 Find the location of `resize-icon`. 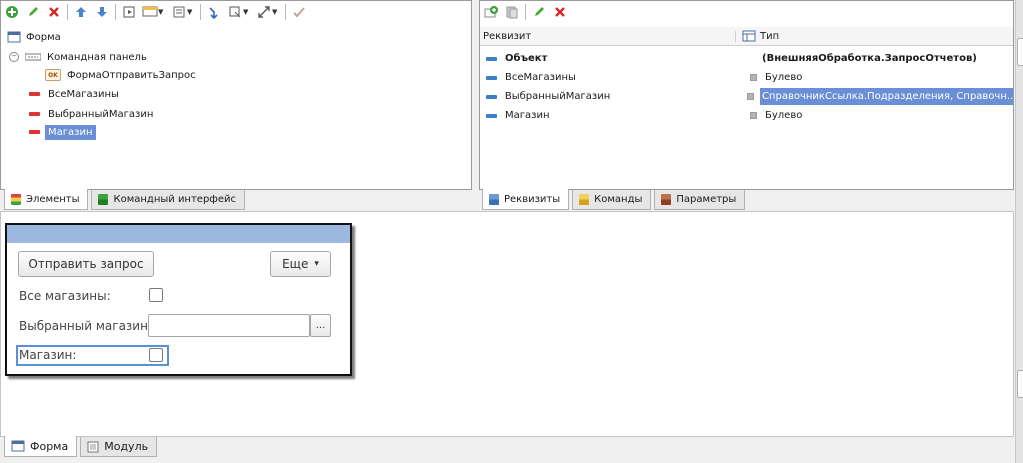

resize-icon is located at coordinates (235, 12).